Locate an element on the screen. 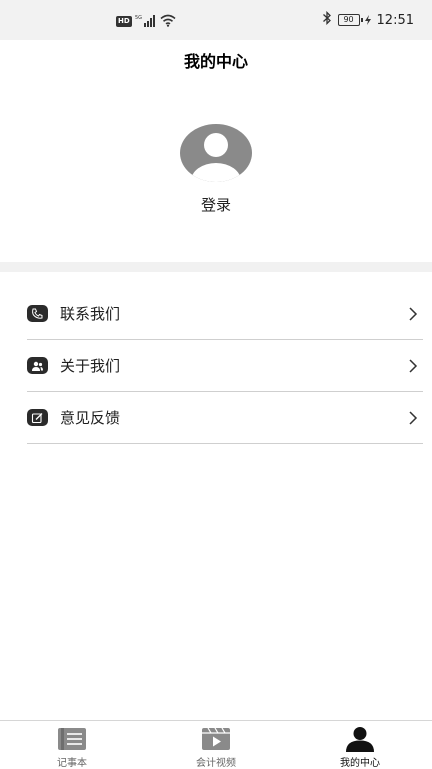 The width and height of the screenshot is (432, 769). section-divider is located at coordinates (216, 267).